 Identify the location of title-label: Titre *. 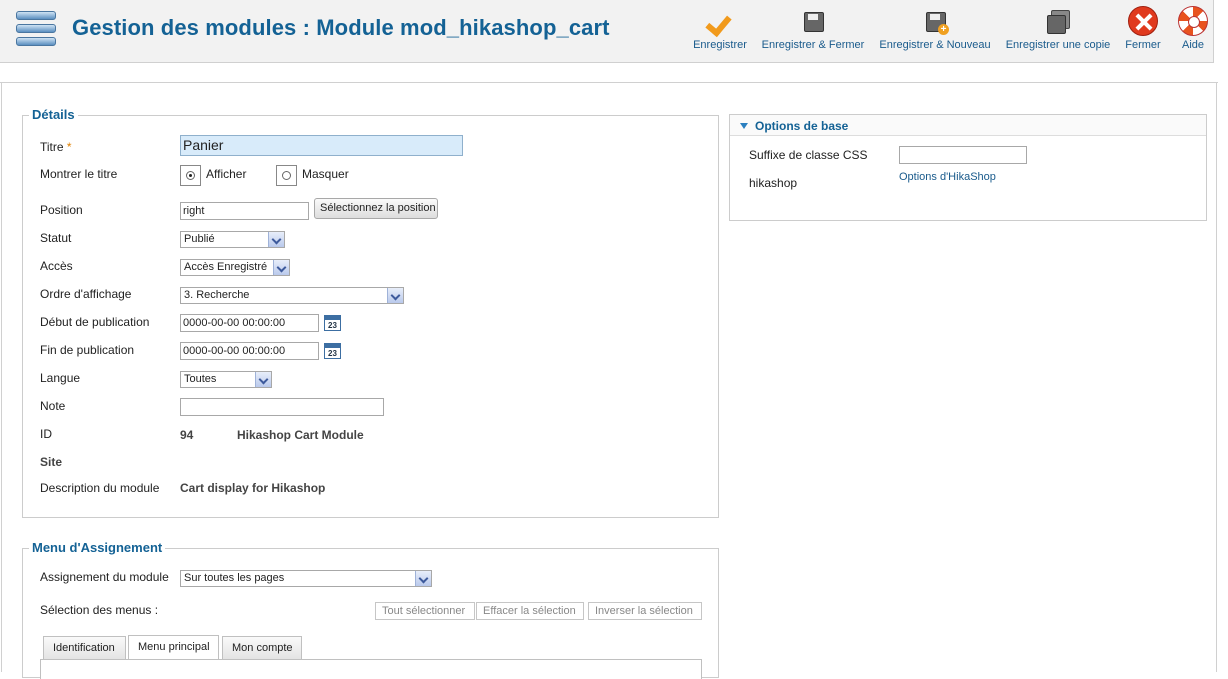
(56, 147).